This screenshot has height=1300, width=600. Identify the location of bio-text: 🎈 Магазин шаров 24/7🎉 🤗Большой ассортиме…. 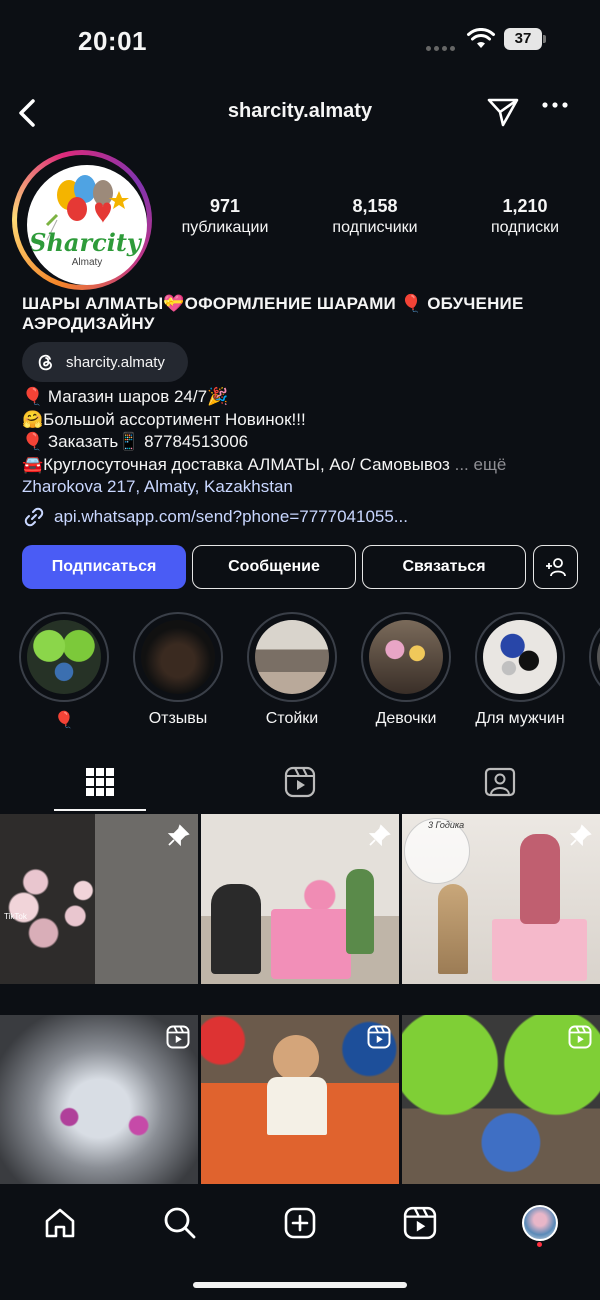
(305, 442).